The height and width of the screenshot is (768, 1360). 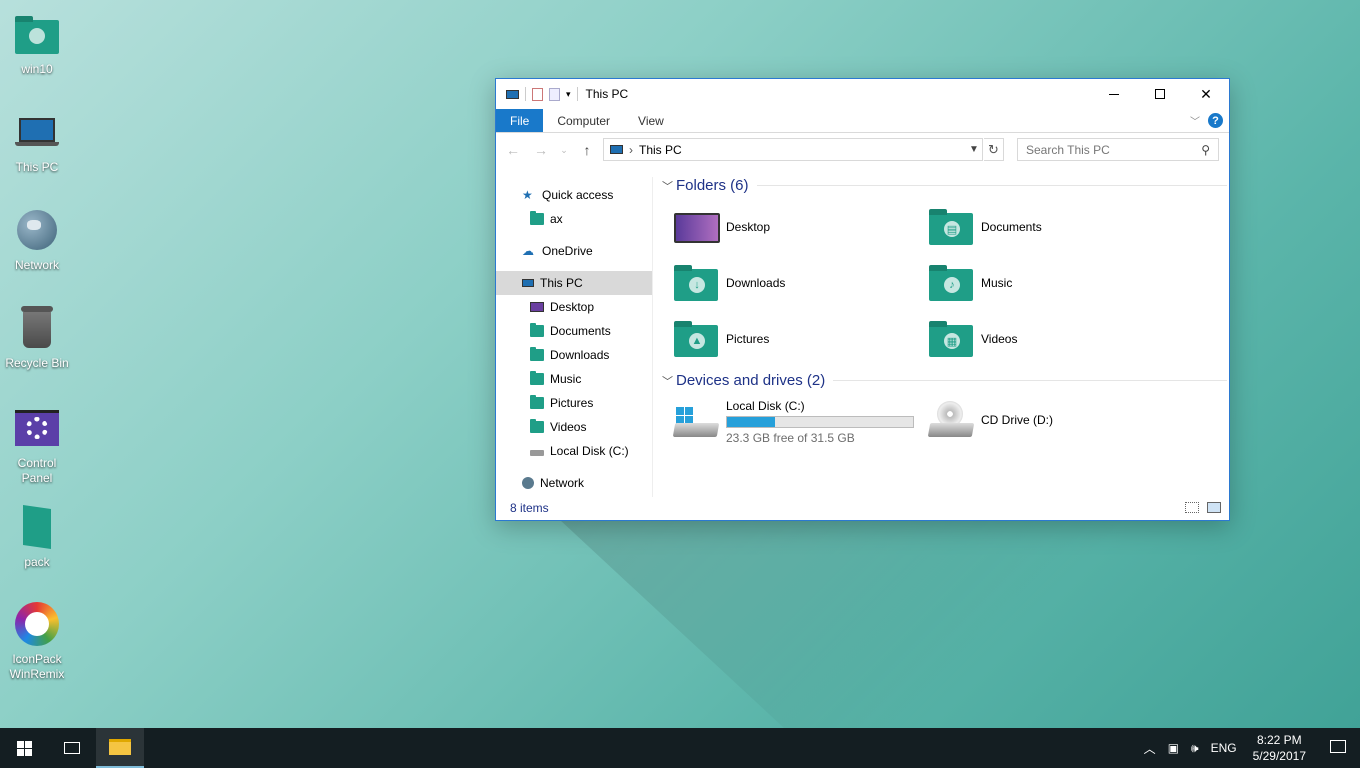 What do you see at coordinates (721, 339) in the screenshot?
I see `folder-pictures: ▲ Pictures` at bounding box center [721, 339].